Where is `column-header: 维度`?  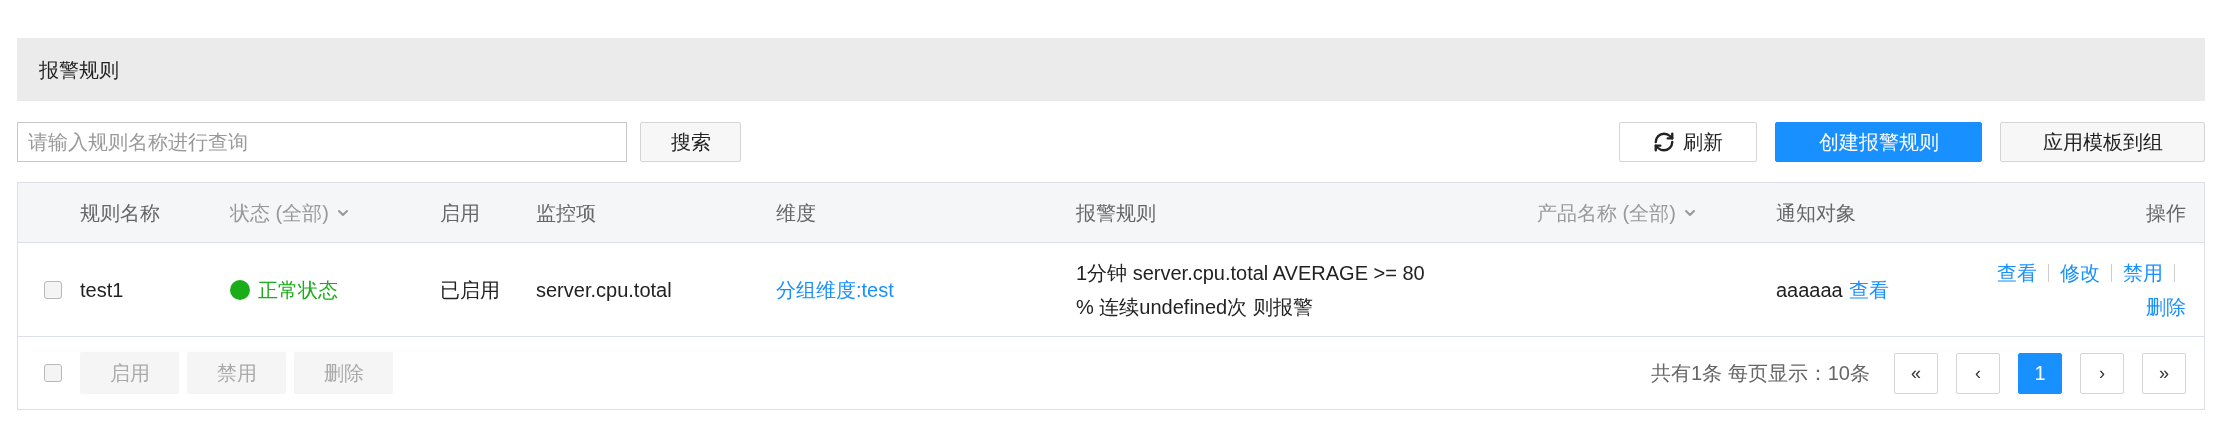
column-header: 维度 is located at coordinates (796, 213).